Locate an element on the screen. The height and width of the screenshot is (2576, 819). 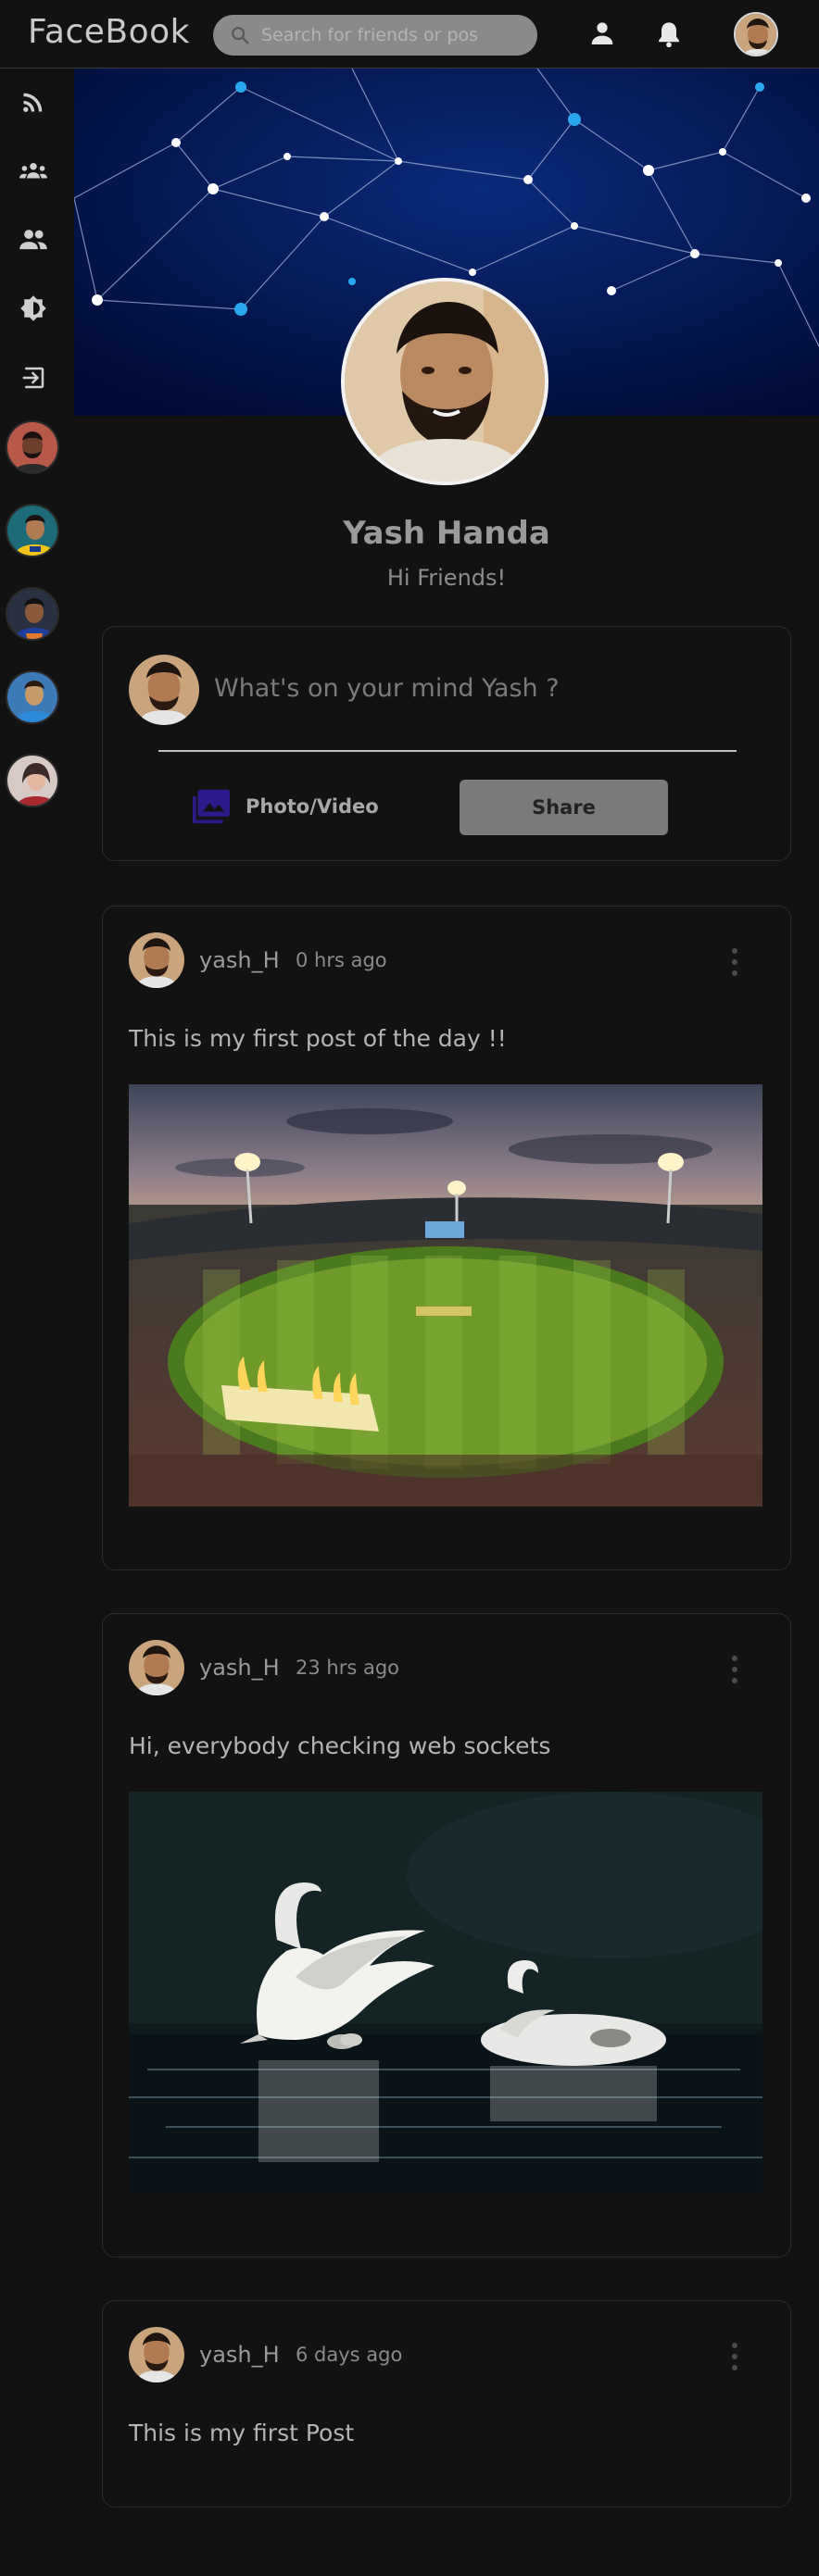
photo-video-option: Photo/Video is located at coordinates (284, 806).